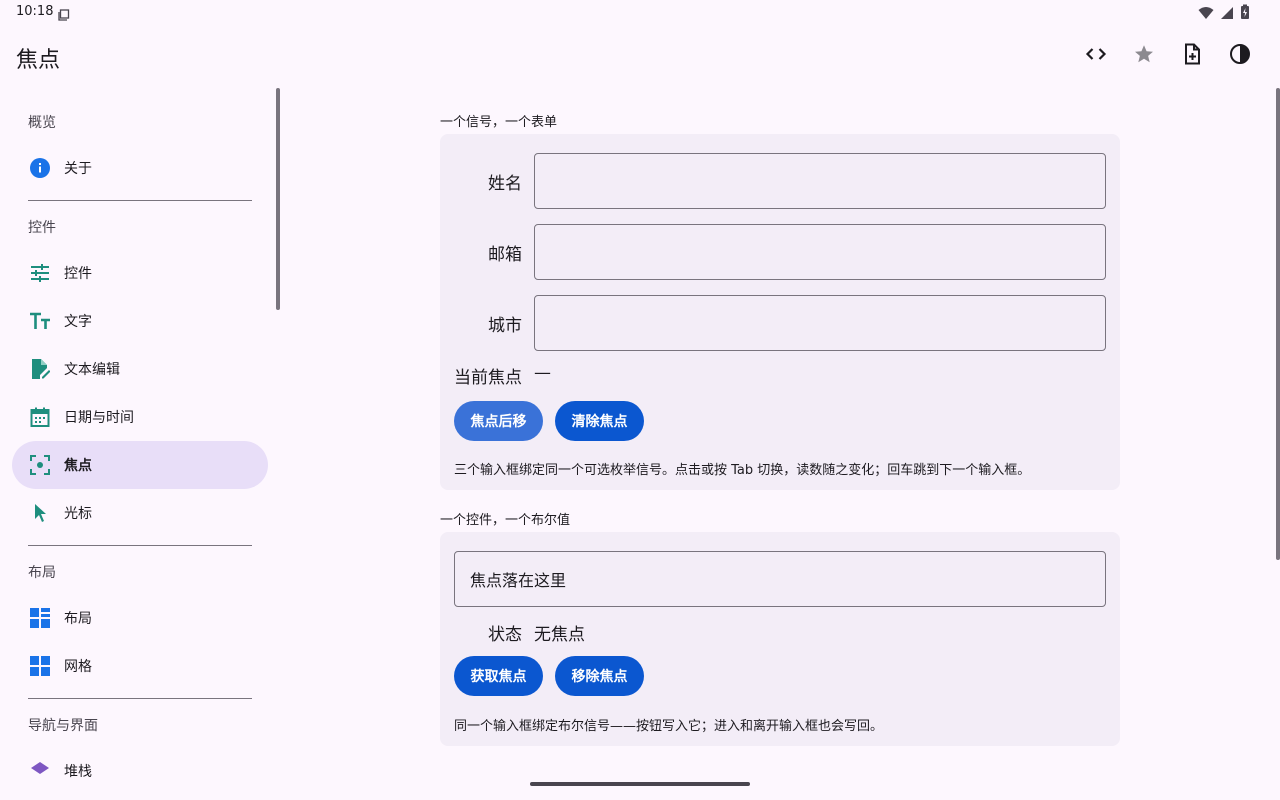  I want to click on text-size-icon, so click(40, 321).